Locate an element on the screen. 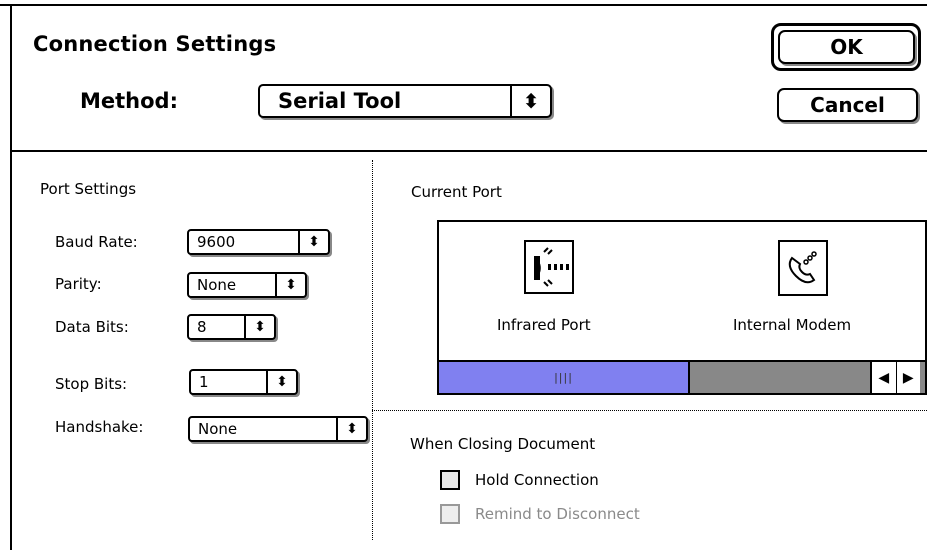 This screenshot has width=927, height=550. internal-modem-item is located at coordinates (805, 271).